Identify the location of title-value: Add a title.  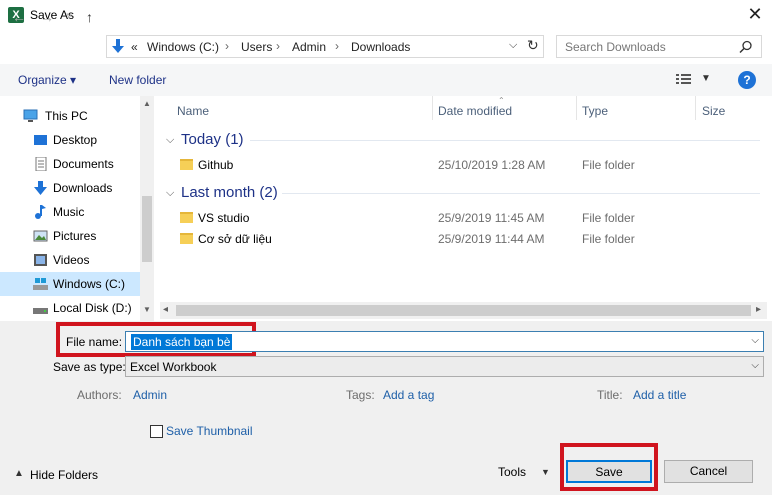
(659, 395).